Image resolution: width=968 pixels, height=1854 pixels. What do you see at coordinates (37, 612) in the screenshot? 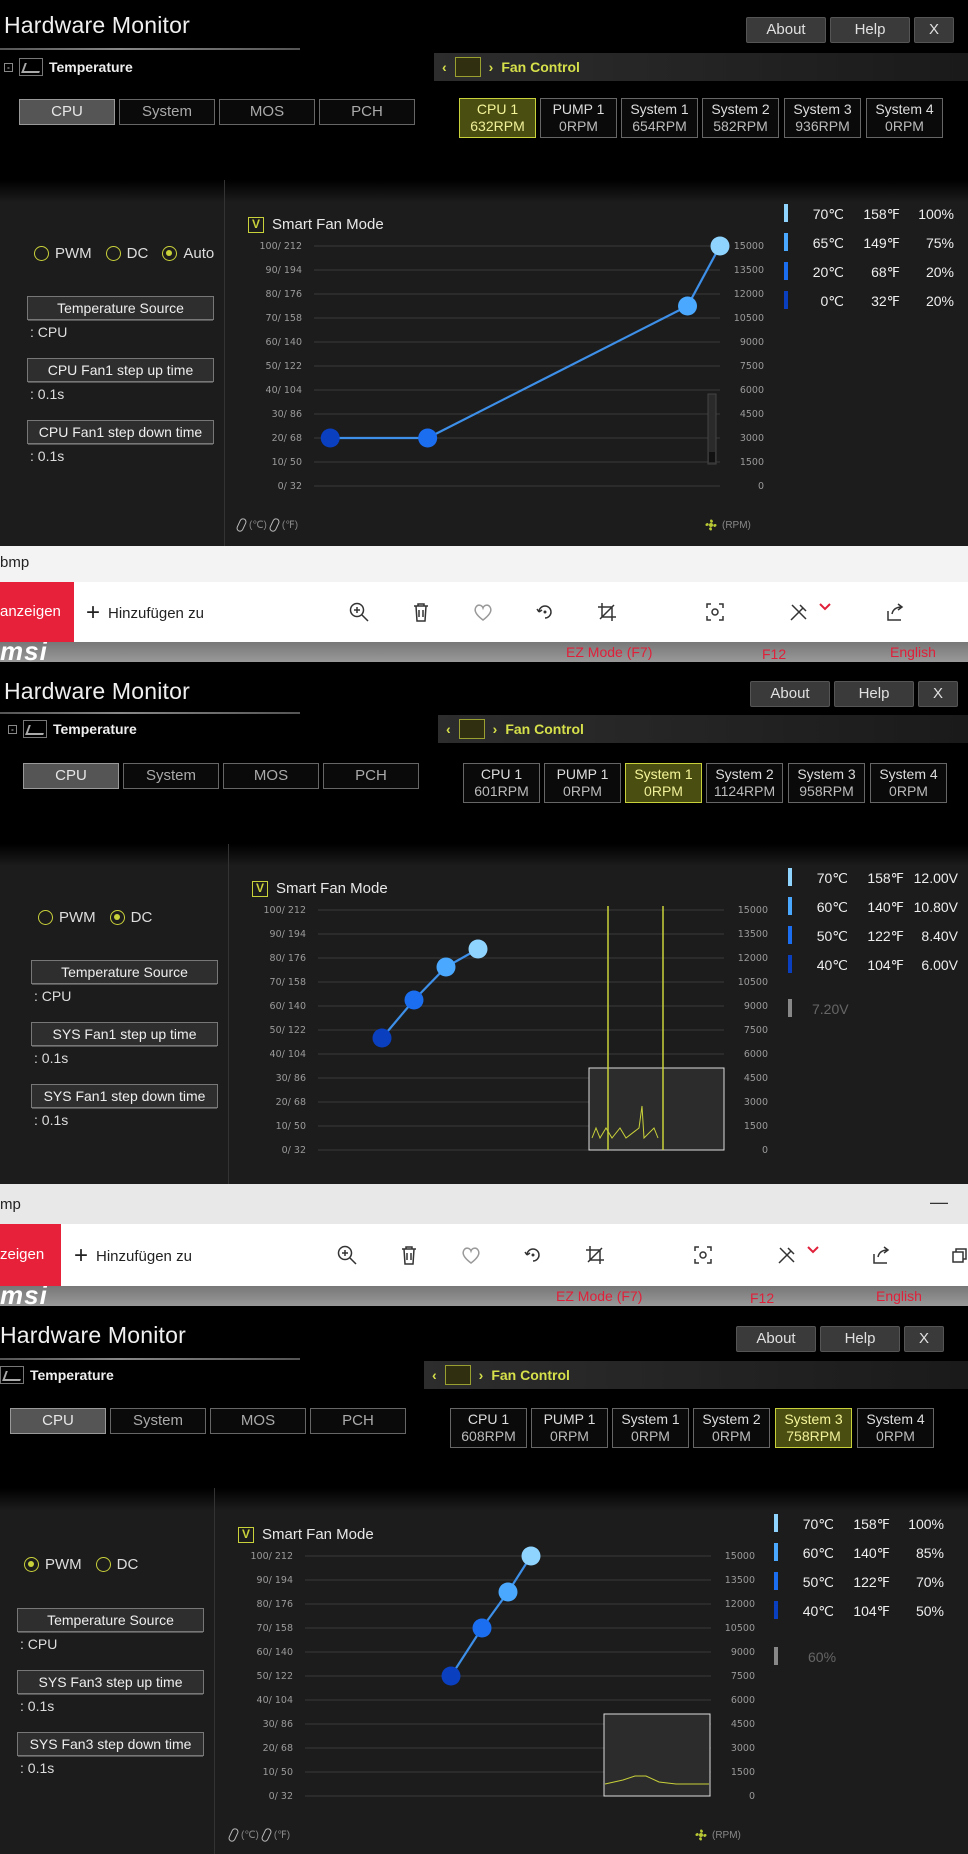
I see `show-button: anzeigen` at bounding box center [37, 612].